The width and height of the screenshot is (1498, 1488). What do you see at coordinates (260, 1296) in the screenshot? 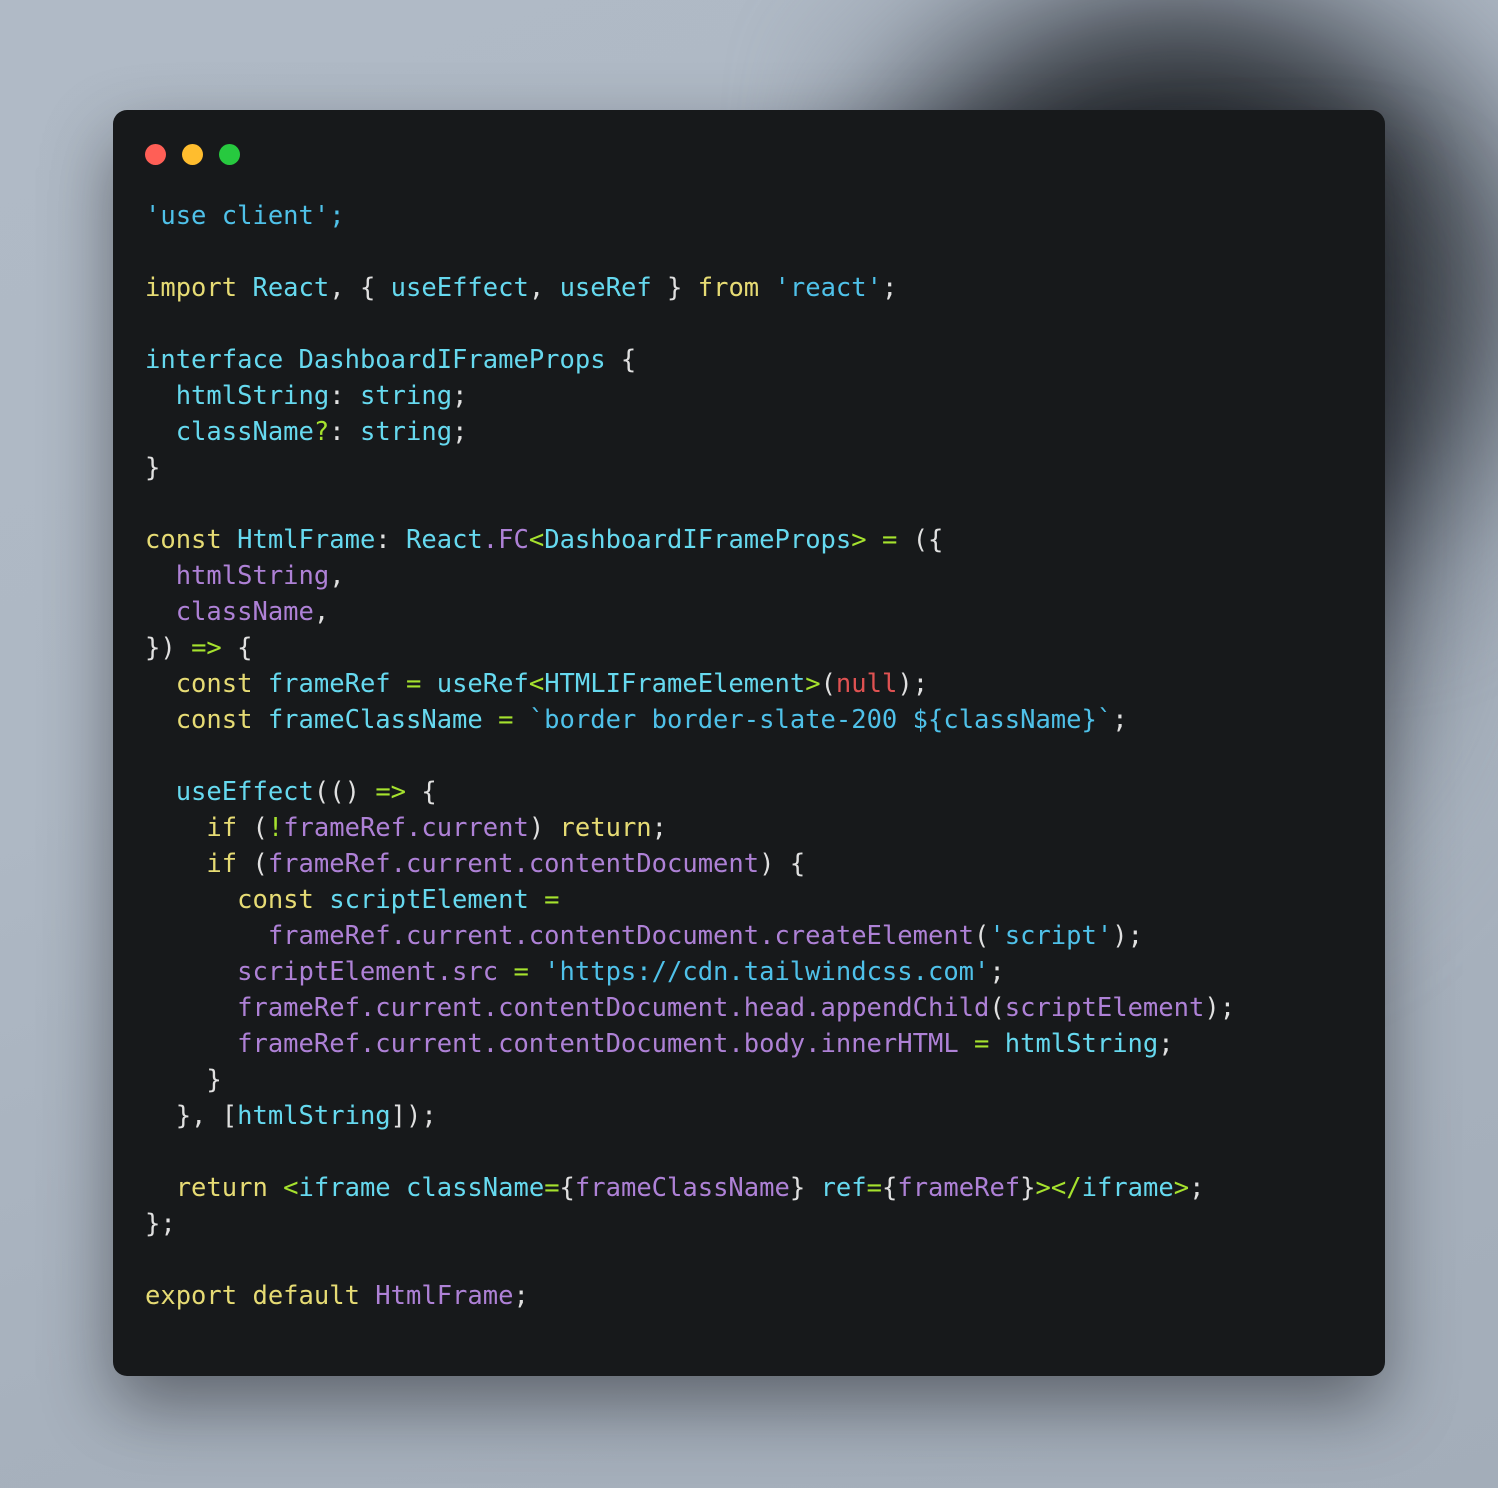
I see `code-token: export default` at bounding box center [260, 1296].